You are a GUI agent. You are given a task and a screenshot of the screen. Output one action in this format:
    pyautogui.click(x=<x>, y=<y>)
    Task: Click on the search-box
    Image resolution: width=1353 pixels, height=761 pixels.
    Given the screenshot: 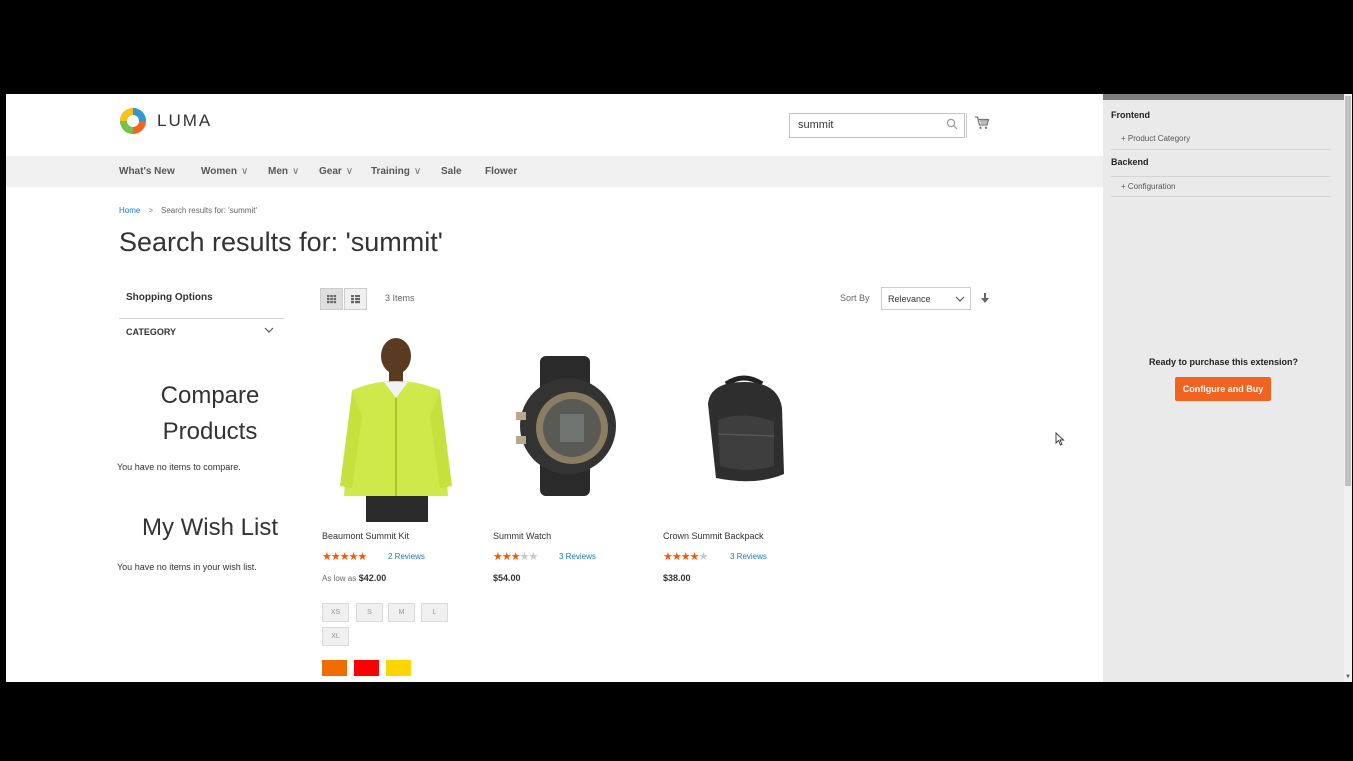 What is the action you would take?
    pyautogui.click(x=877, y=125)
    